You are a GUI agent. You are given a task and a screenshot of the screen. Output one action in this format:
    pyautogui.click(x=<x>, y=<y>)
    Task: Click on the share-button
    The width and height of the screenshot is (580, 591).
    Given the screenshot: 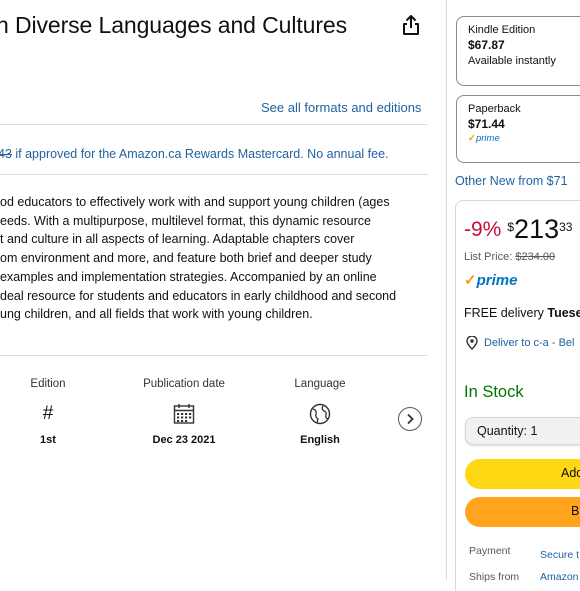 What is the action you would take?
    pyautogui.click(x=411, y=25)
    